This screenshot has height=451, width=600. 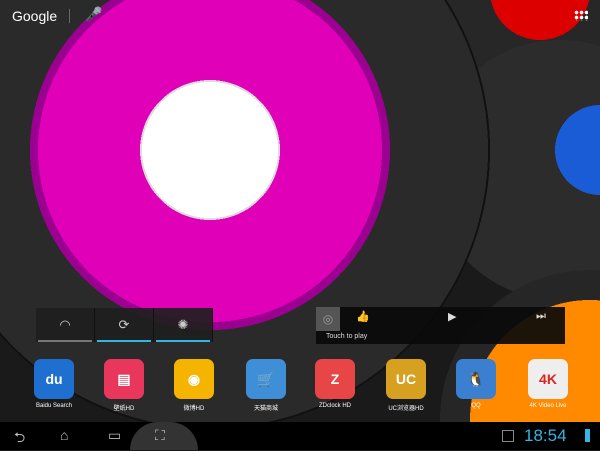 I want to click on mic-icon: 🎤, so click(x=93, y=14).